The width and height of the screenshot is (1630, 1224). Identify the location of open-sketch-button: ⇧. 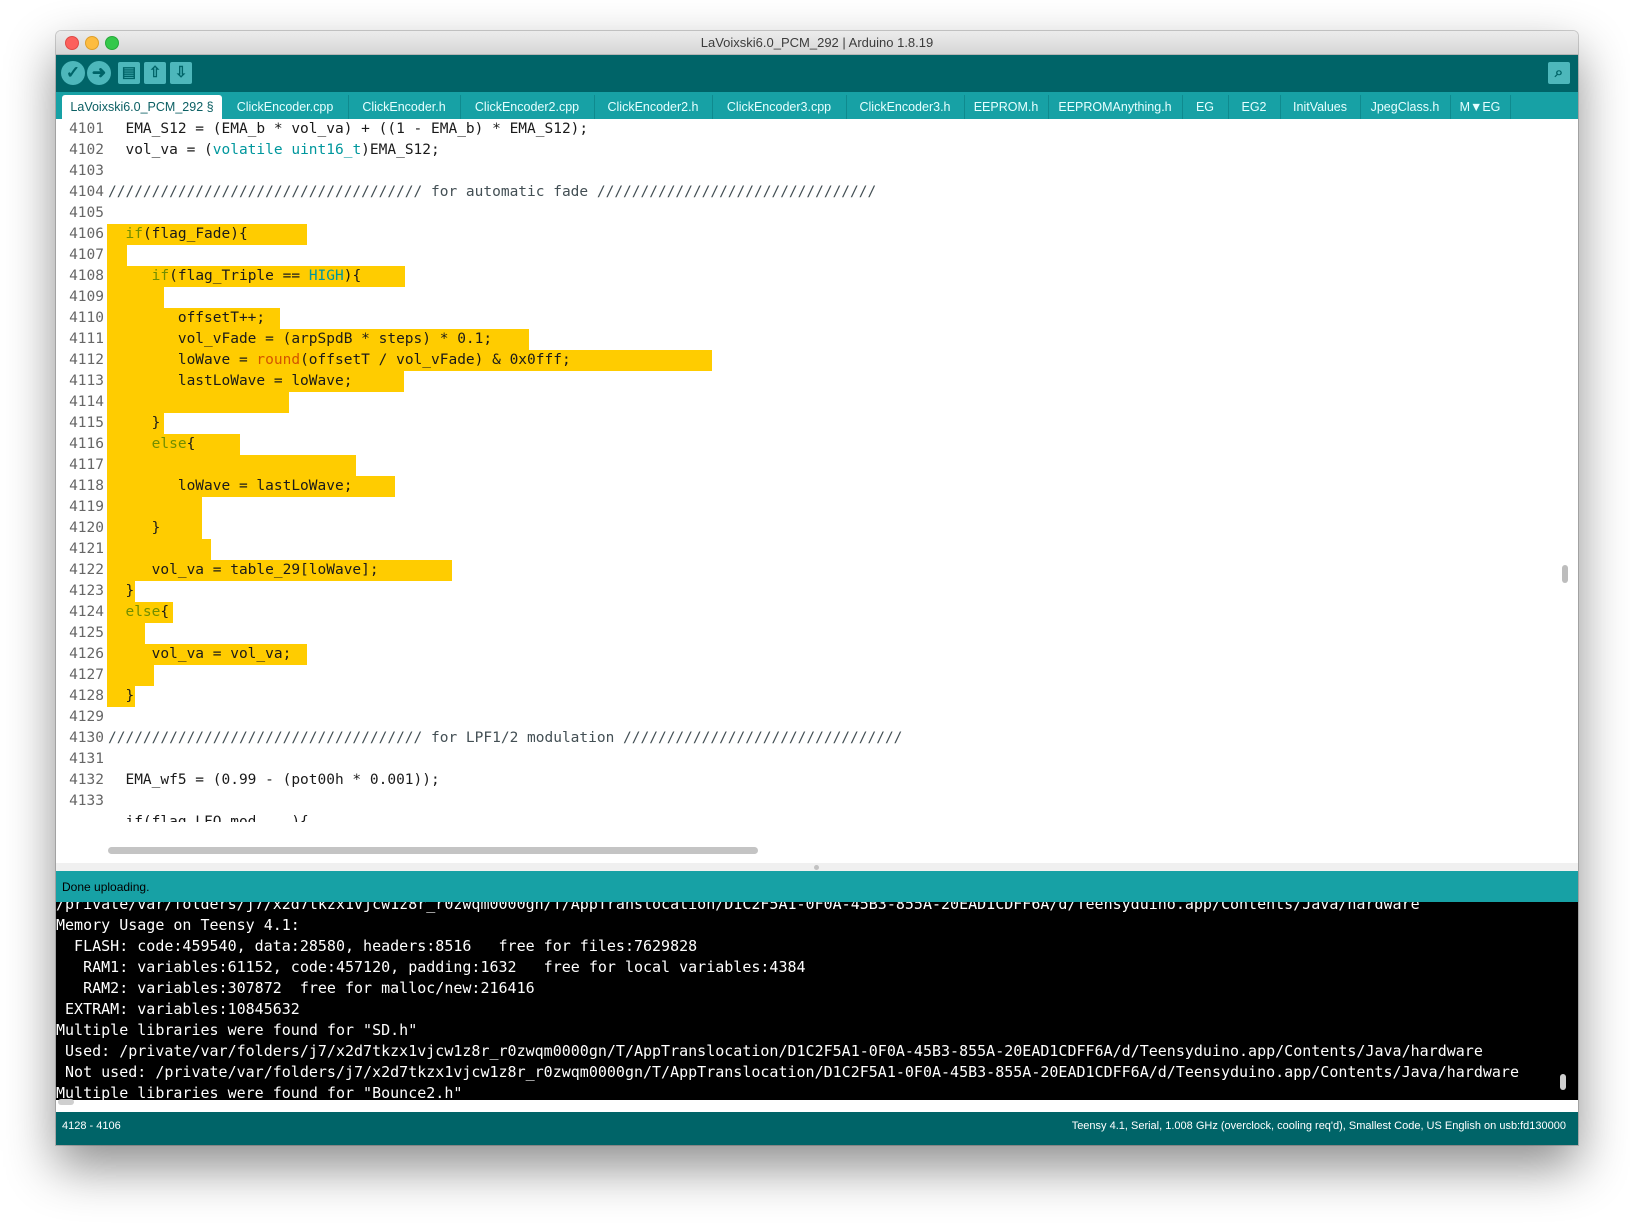
(155, 73).